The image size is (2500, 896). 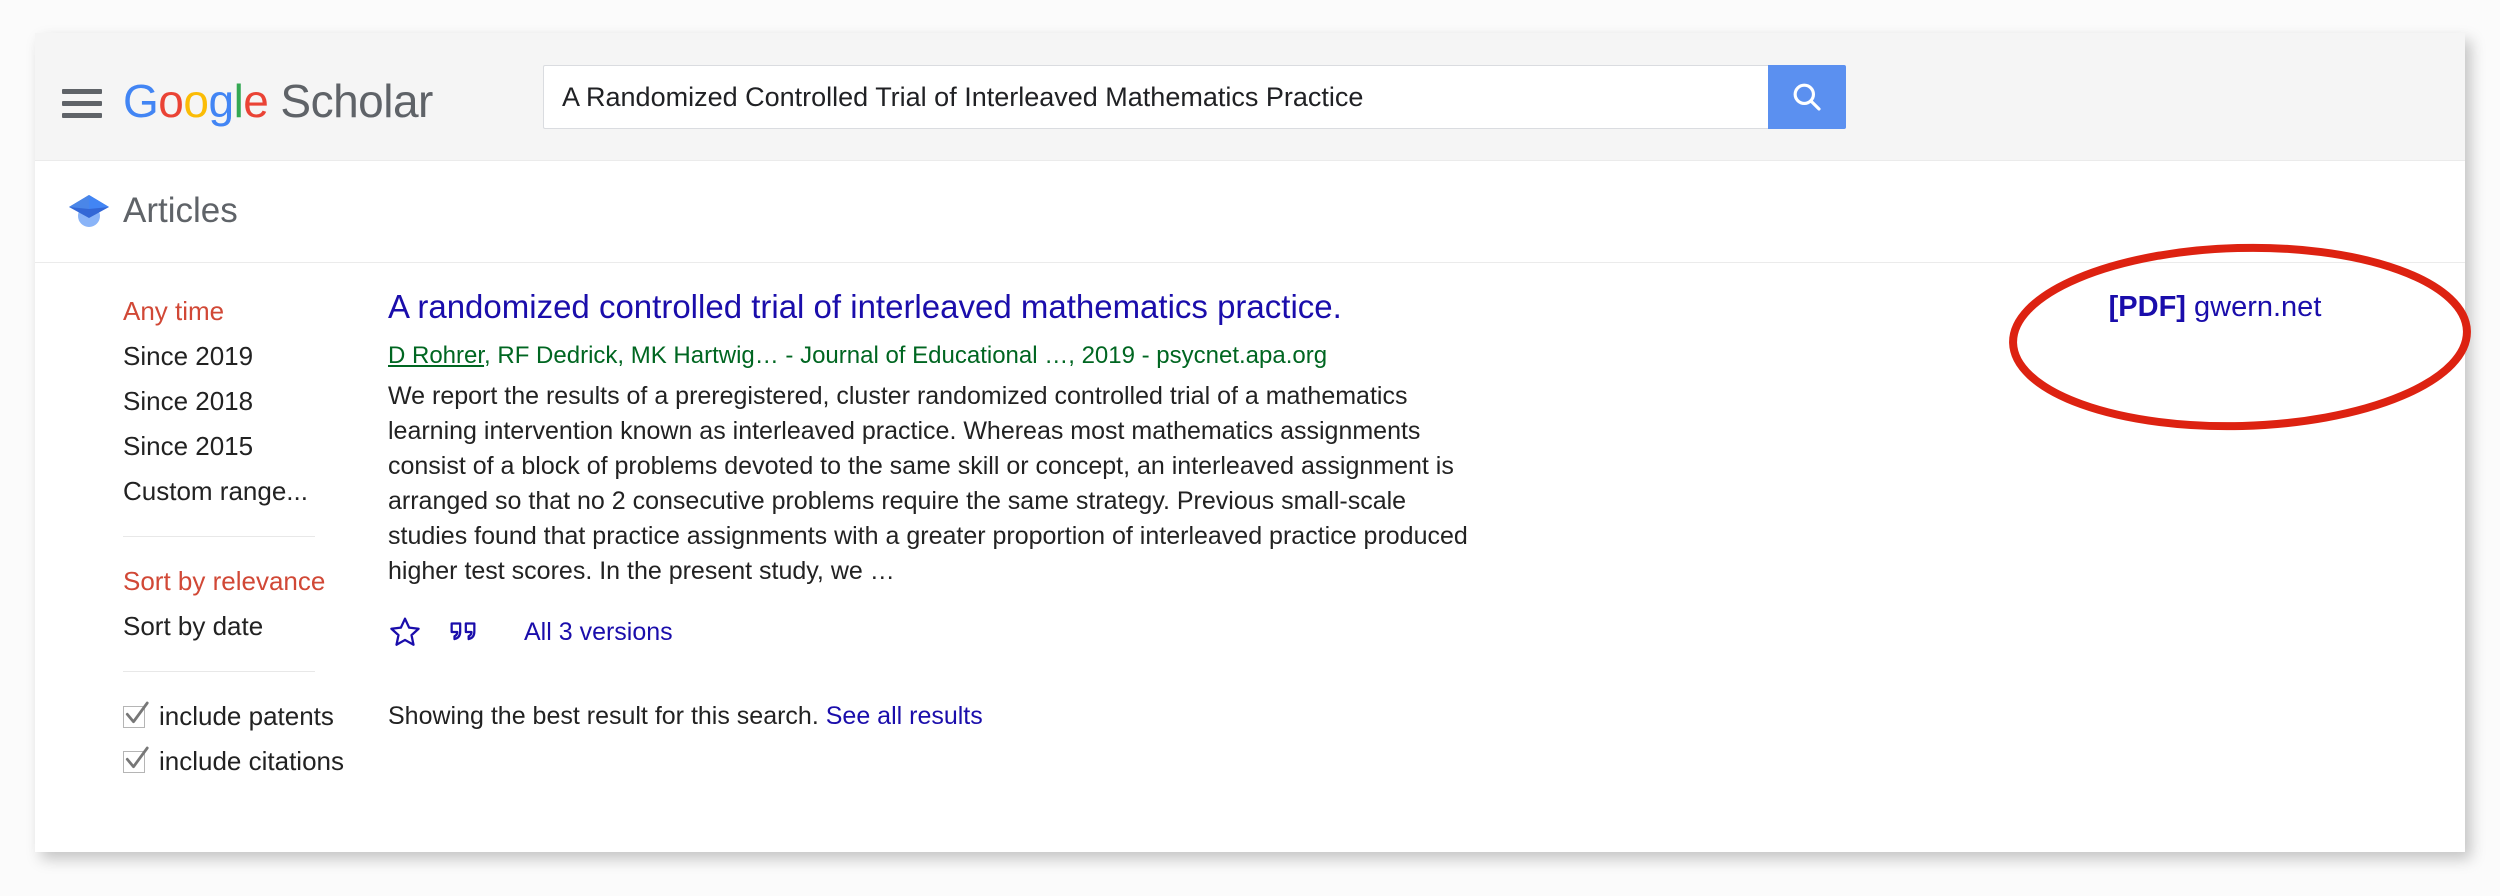 What do you see at coordinates (244, 626) in the screenshot?
I see `sidebar-item-sort-by-date: Sort by date` at bounding box center [244, 626].